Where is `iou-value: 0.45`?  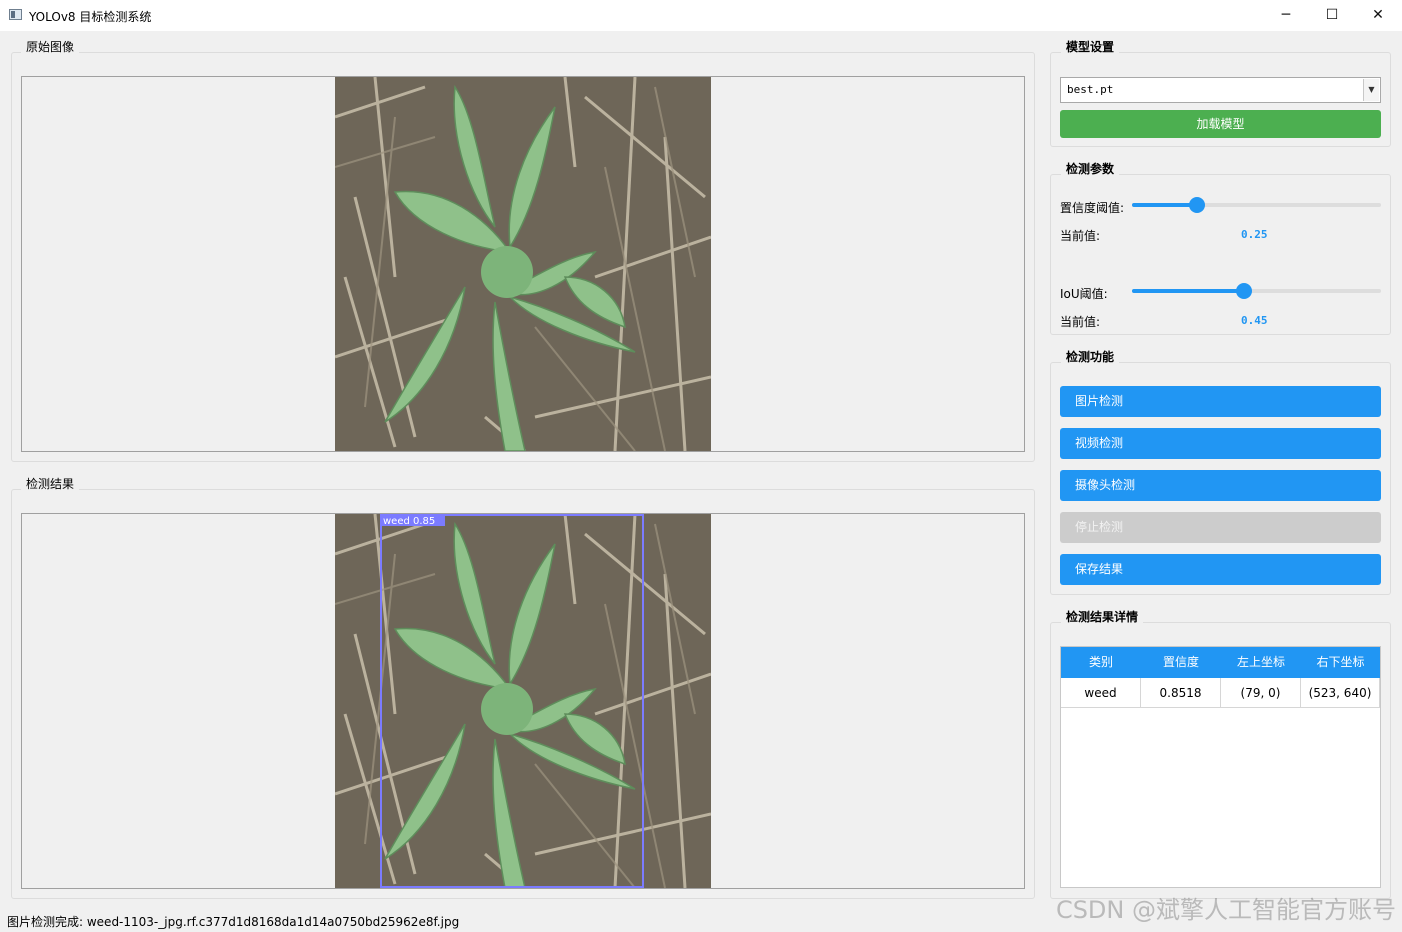 iou-value: 0.45 is located at coordinates (1254, 320).